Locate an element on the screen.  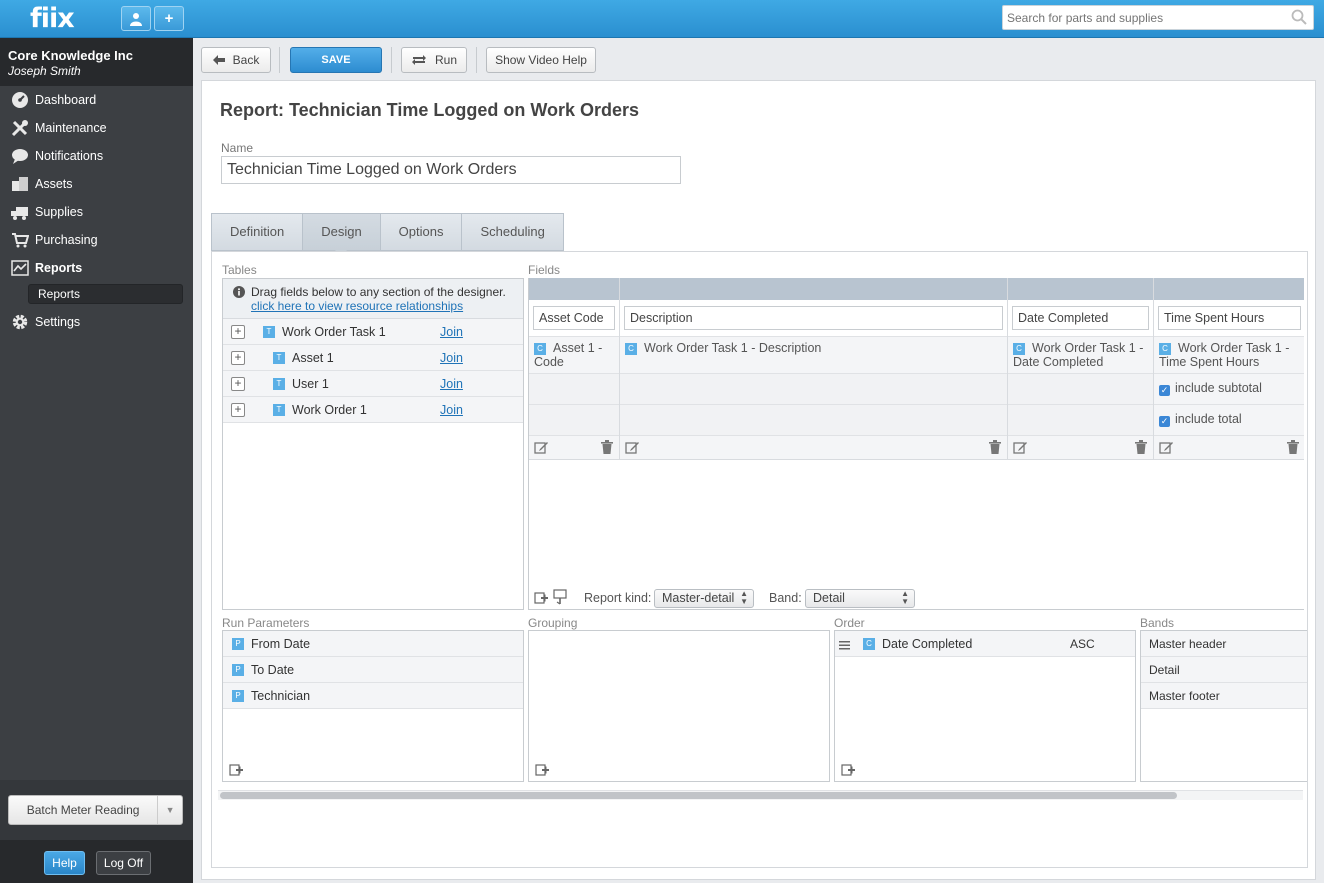
field-header-input: Asset Code is located at coordinates (574, 318).